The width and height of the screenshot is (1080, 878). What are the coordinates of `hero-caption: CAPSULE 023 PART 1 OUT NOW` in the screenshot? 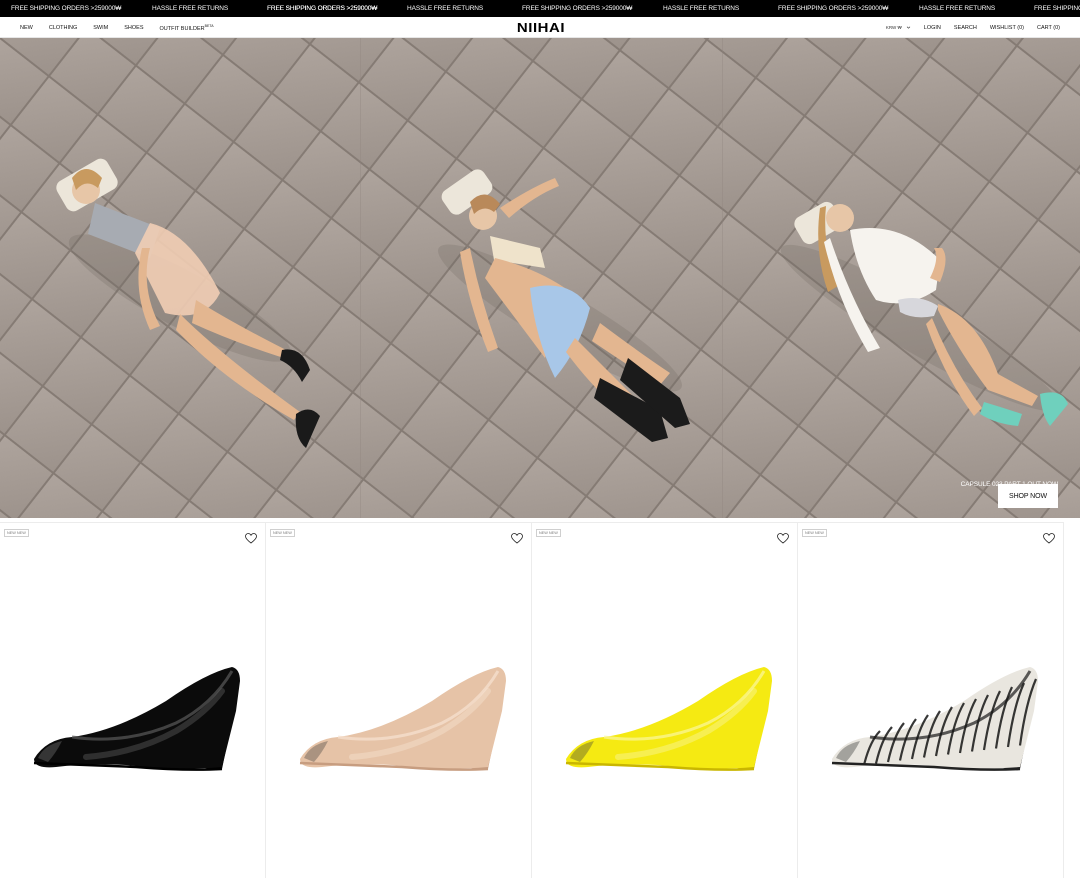 It's located at (1009, 484).